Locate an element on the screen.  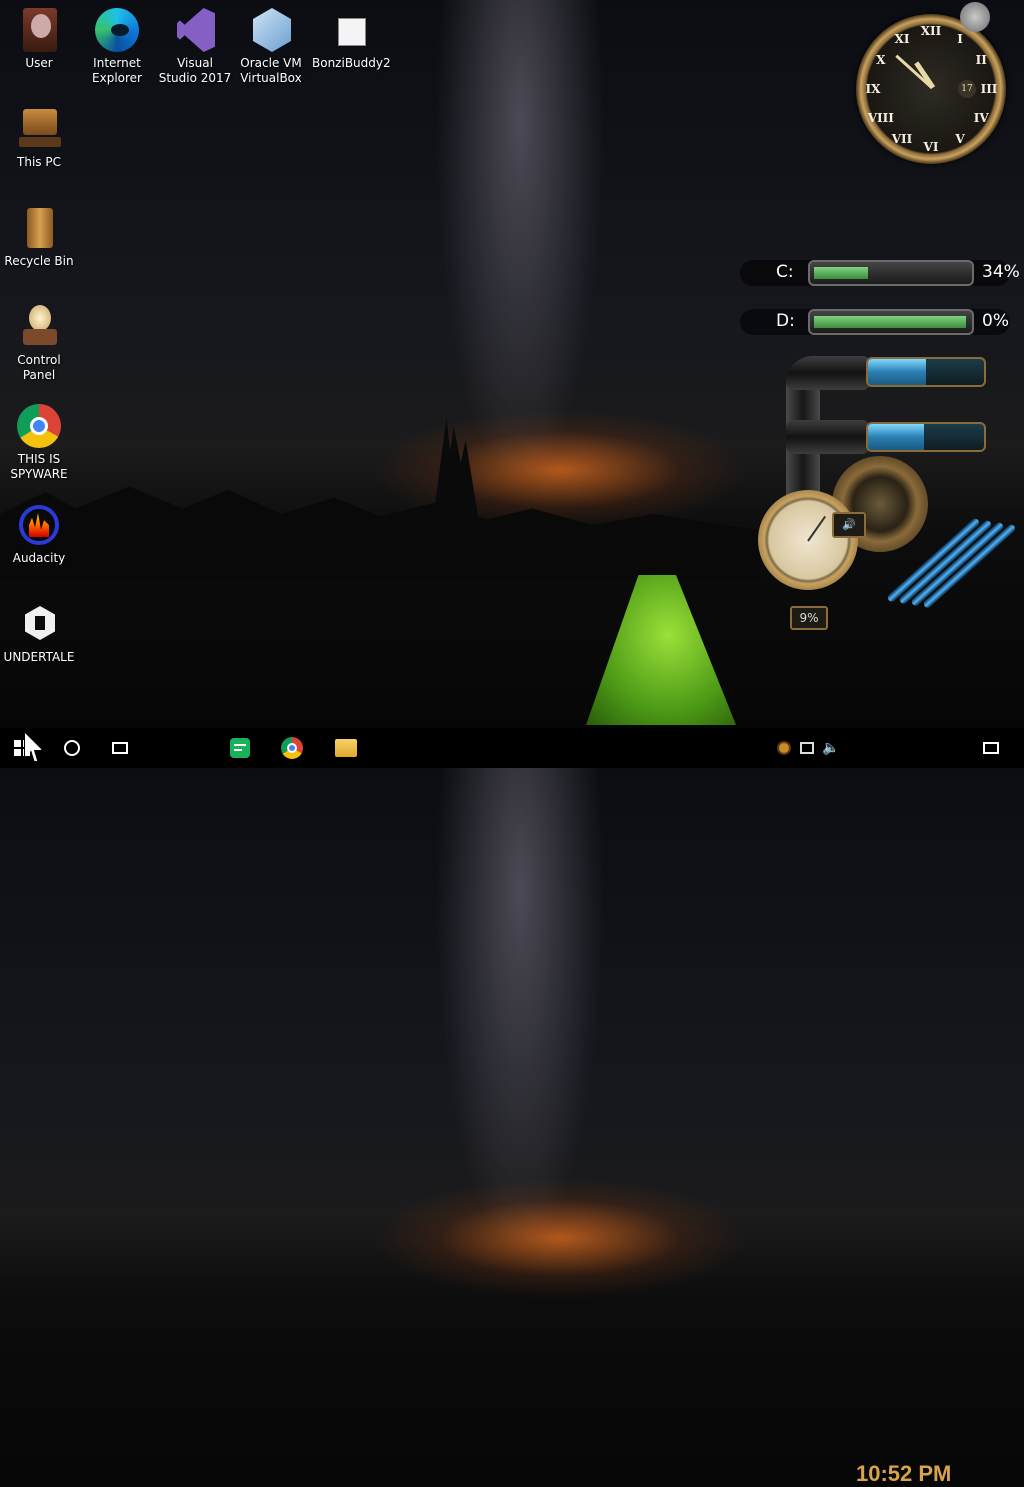
desktop-icon-label: This PC is located at coordinates (39, 162).